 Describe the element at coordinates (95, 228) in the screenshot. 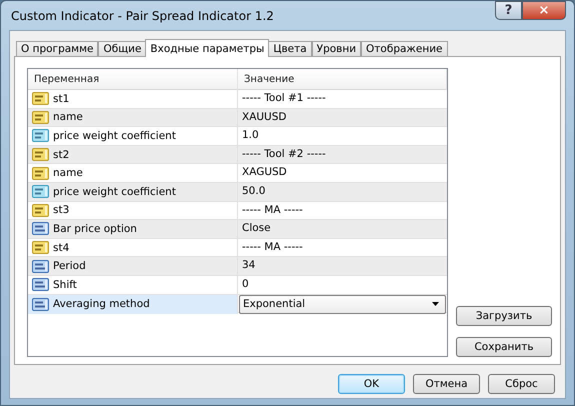

I see `parameter-name: Bar price option` at that location.